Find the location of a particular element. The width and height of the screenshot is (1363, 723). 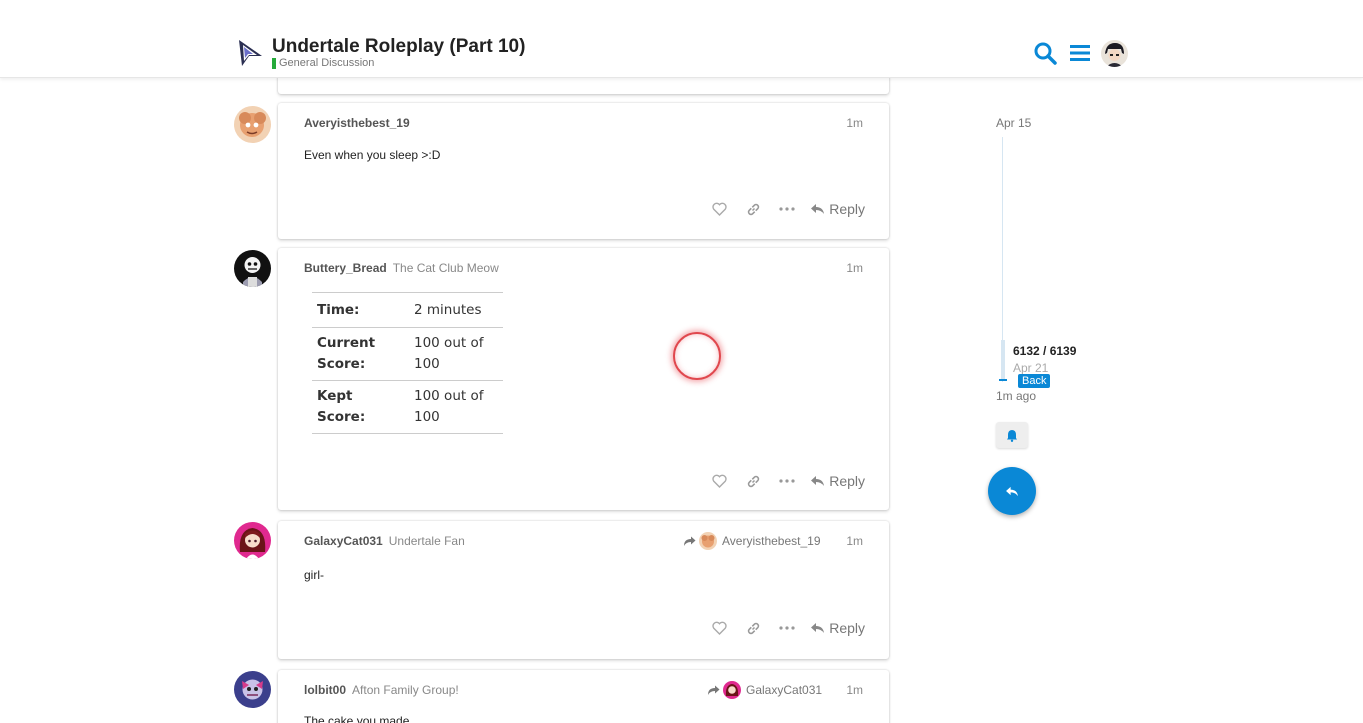

post-username-row: Buttery_Bread The Cat Club Meow is located at coordinates (401, 268).